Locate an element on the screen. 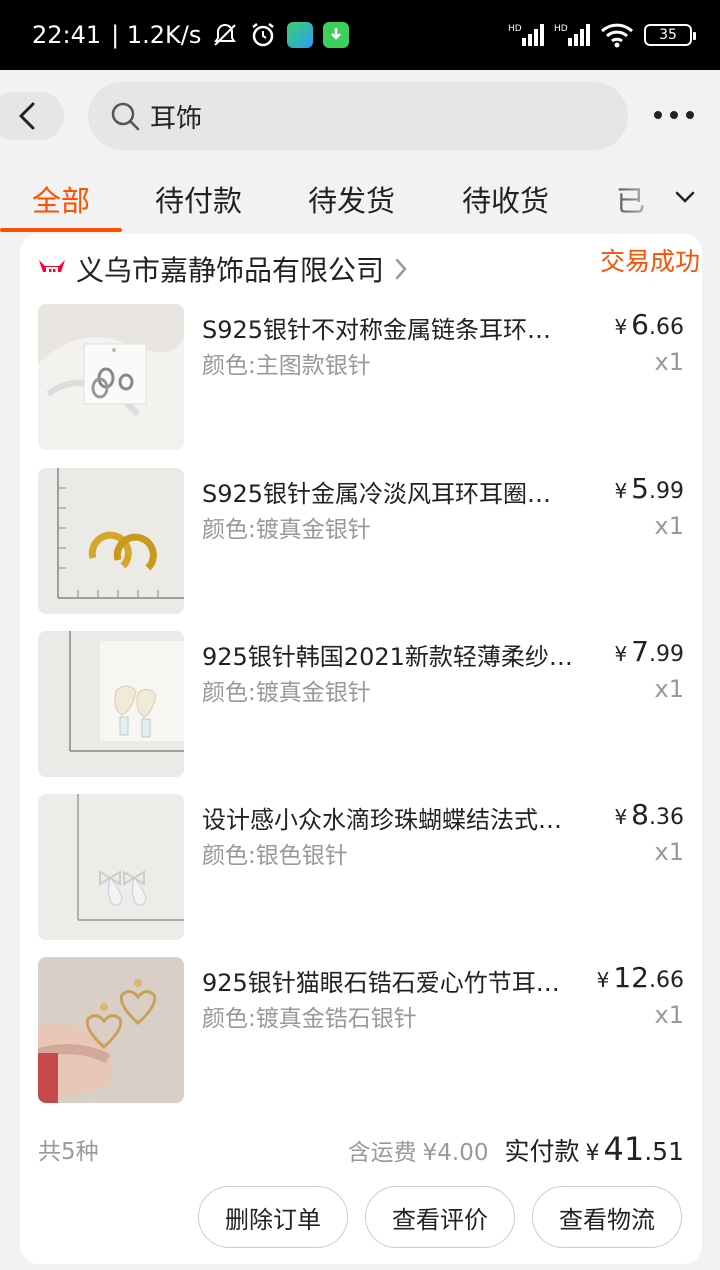  order-total: 含运费 ¥4.00 实付款 ¥ 41 .51 is located at coordinates (516, 1149).